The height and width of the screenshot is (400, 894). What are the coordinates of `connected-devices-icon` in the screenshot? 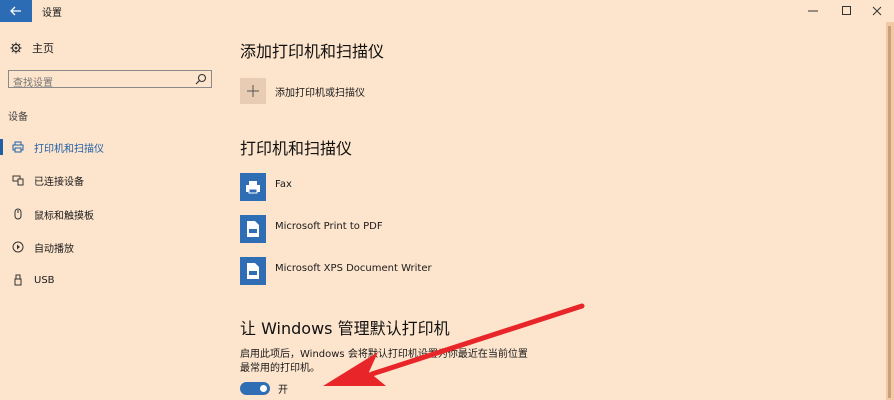 It's located at (18, 180).